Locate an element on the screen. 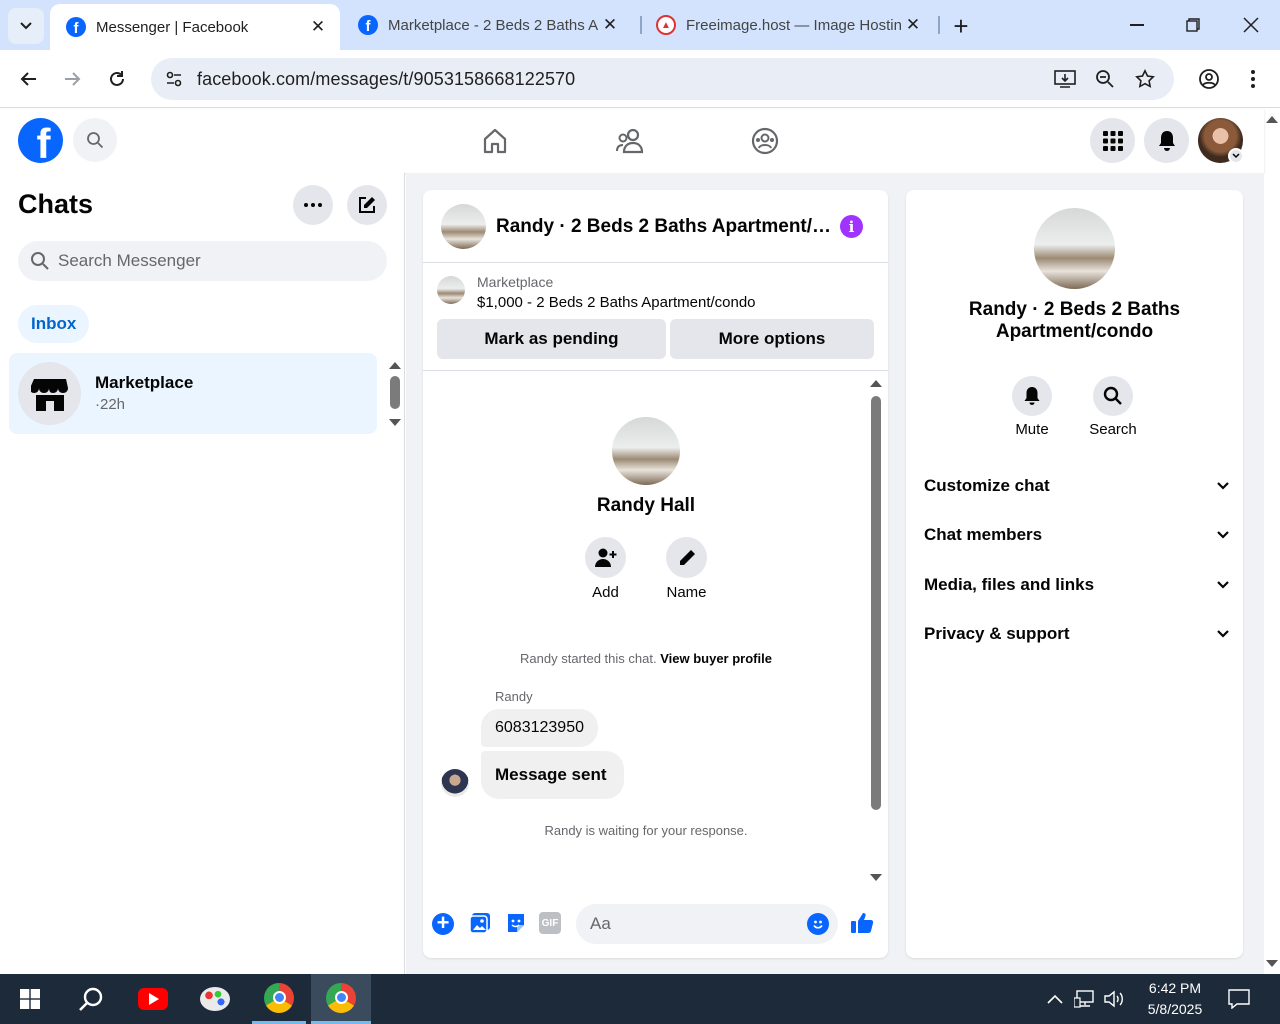 This screenshot has width=1280, height=1024. facebook-logo: f is located at coordinates (40, 140).